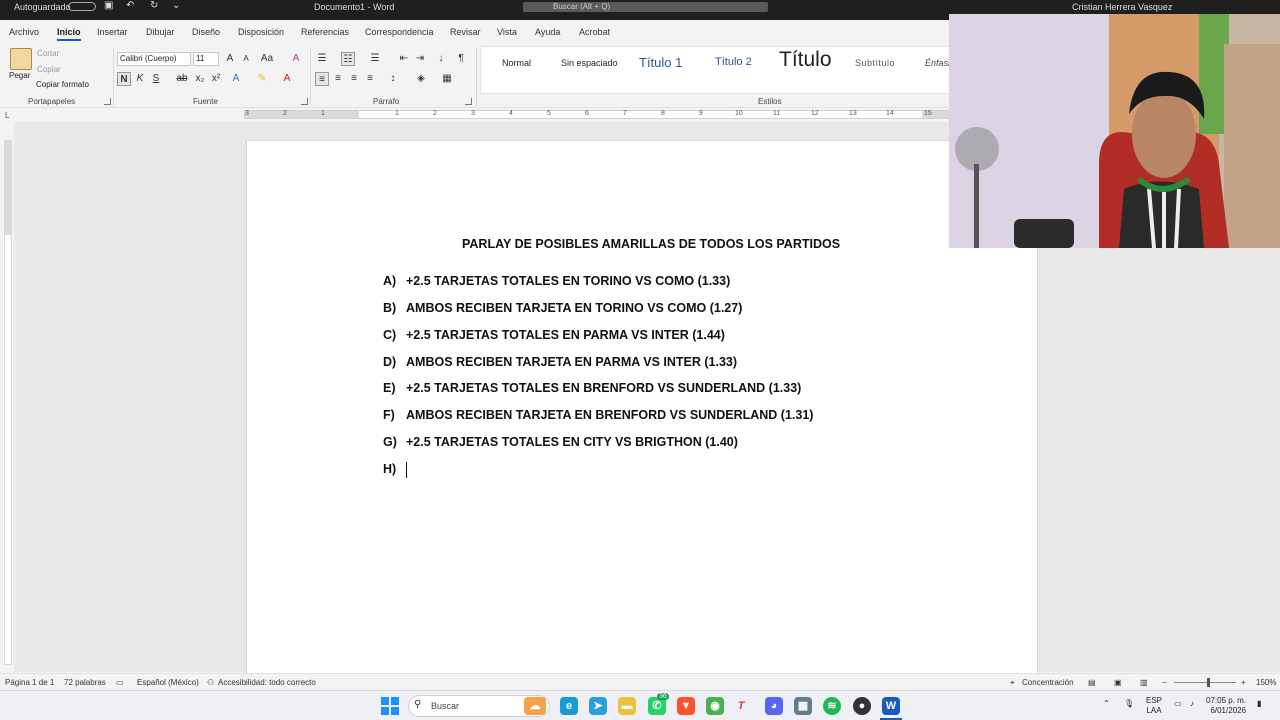 Image resolution: width=1280 pixels, height=720 pixels. I want to click on title-search-input: Buscar (Alt + Q), so click(645, 7).